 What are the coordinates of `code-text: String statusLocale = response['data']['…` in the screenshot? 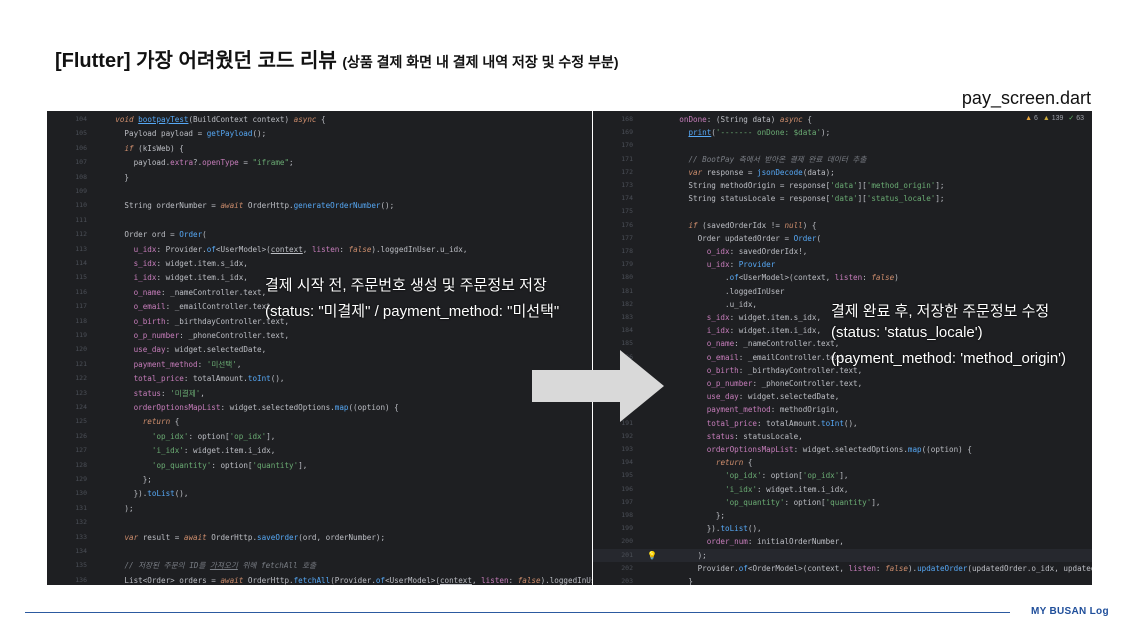 It's located at (802, 198).